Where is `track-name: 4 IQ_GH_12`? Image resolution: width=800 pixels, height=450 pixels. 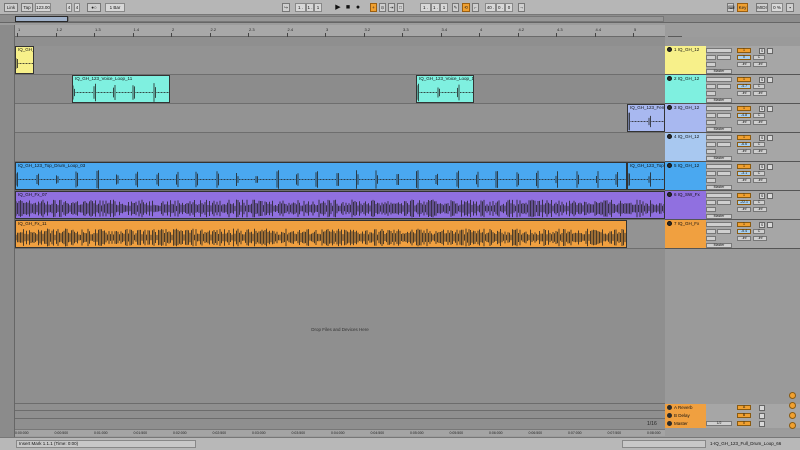
track-name: 4 IQ_GH_12 is located at coordinates (686, 136).